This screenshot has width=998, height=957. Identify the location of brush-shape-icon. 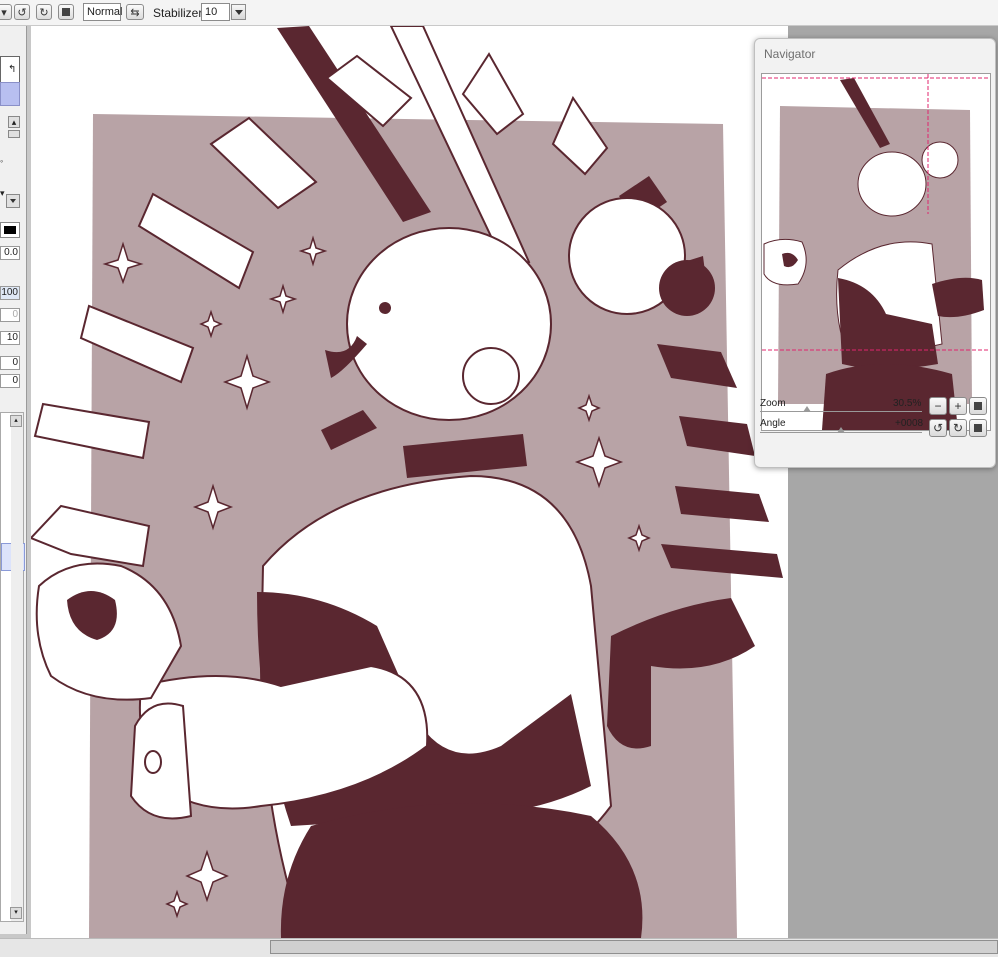
(10, 230).